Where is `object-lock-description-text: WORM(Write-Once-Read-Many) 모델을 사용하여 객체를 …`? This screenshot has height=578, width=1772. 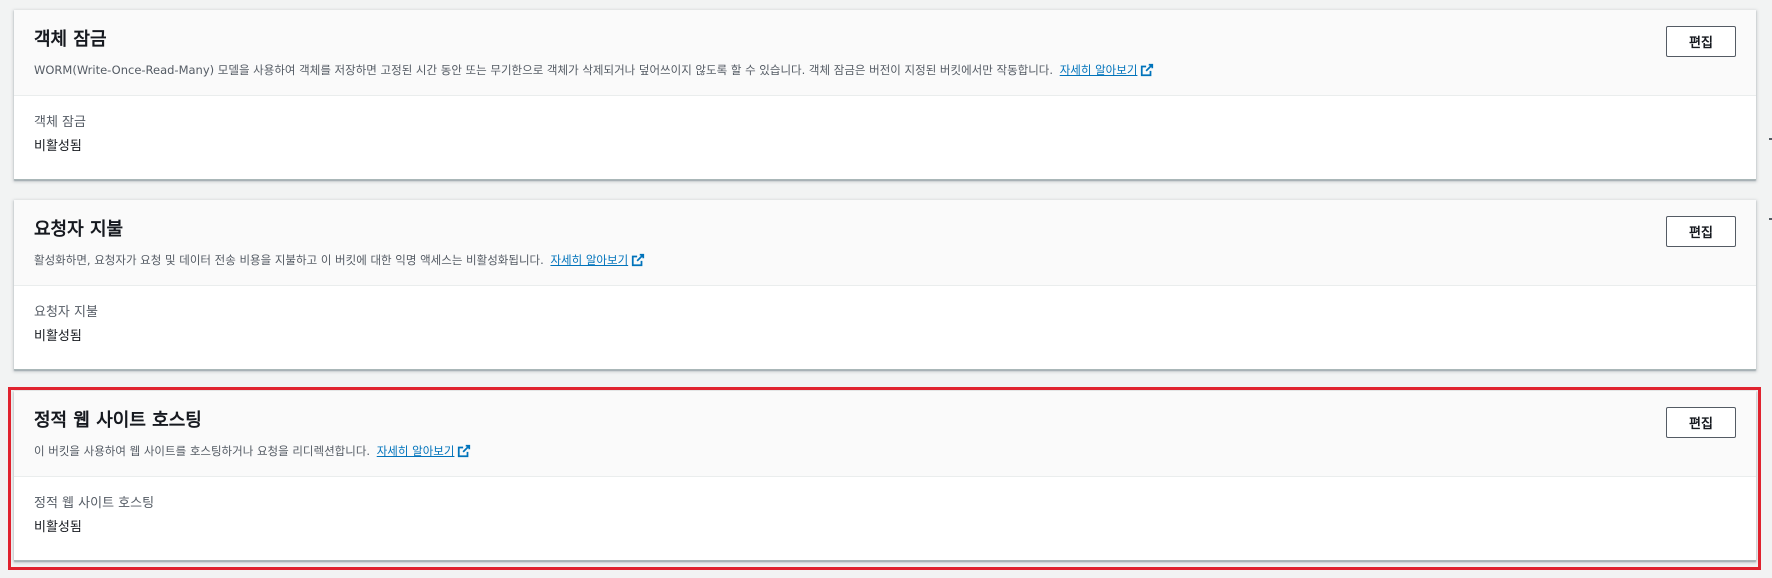
object-lock-description-text: WORM(Write-Once-Read-Many) 모델을 사용하여 객체를 … is located at coordinates (544, 70).